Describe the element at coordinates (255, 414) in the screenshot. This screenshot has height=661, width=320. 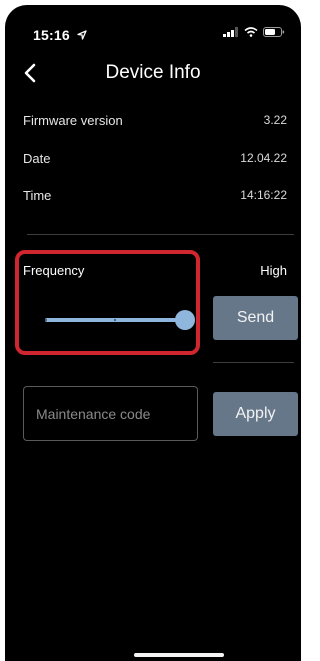
I see `apply-button: Apply` at that location.